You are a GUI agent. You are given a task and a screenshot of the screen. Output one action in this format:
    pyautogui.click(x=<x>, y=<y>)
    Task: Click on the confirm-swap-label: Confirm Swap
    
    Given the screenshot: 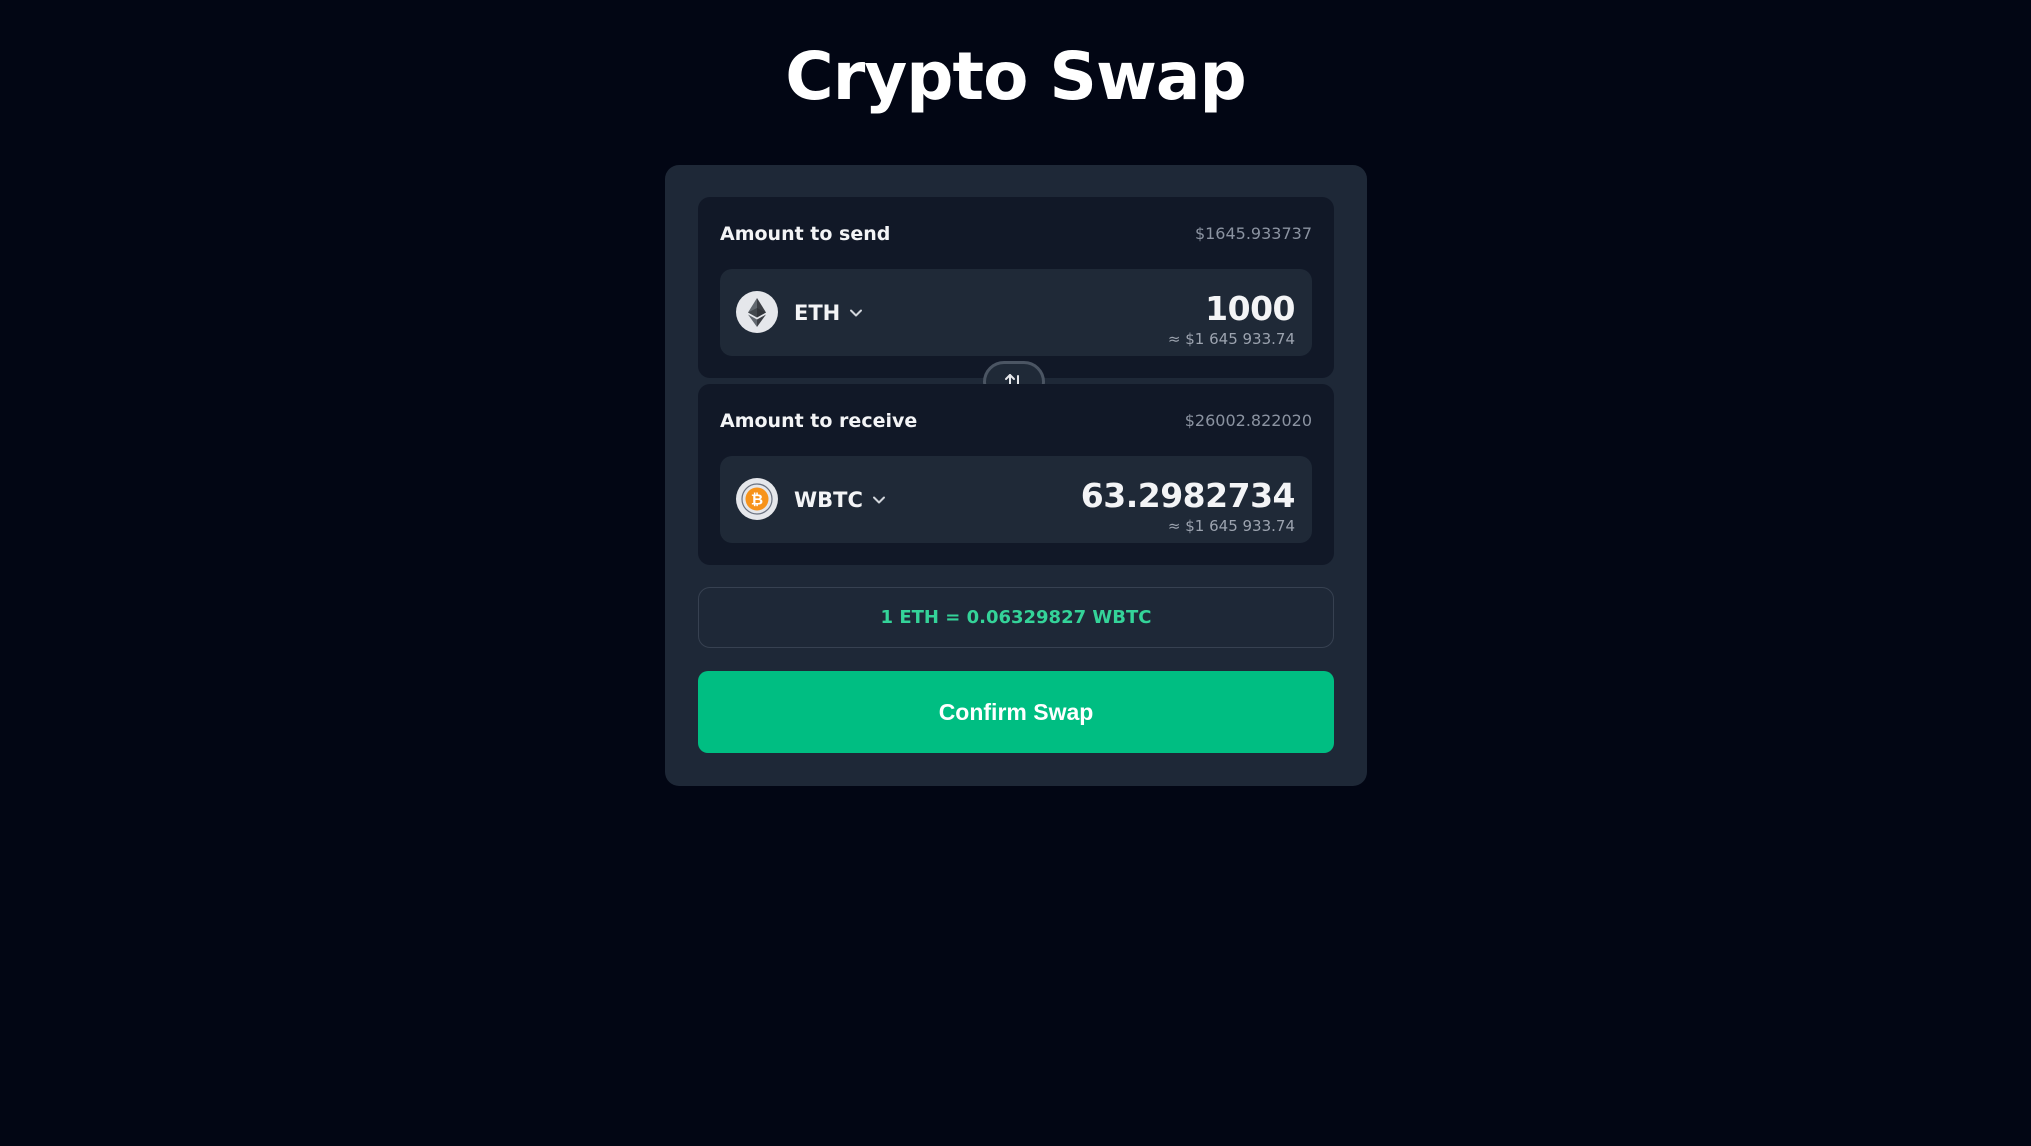 What is the action you would take?
    pyautogui.click(x=1016, y=711)
    